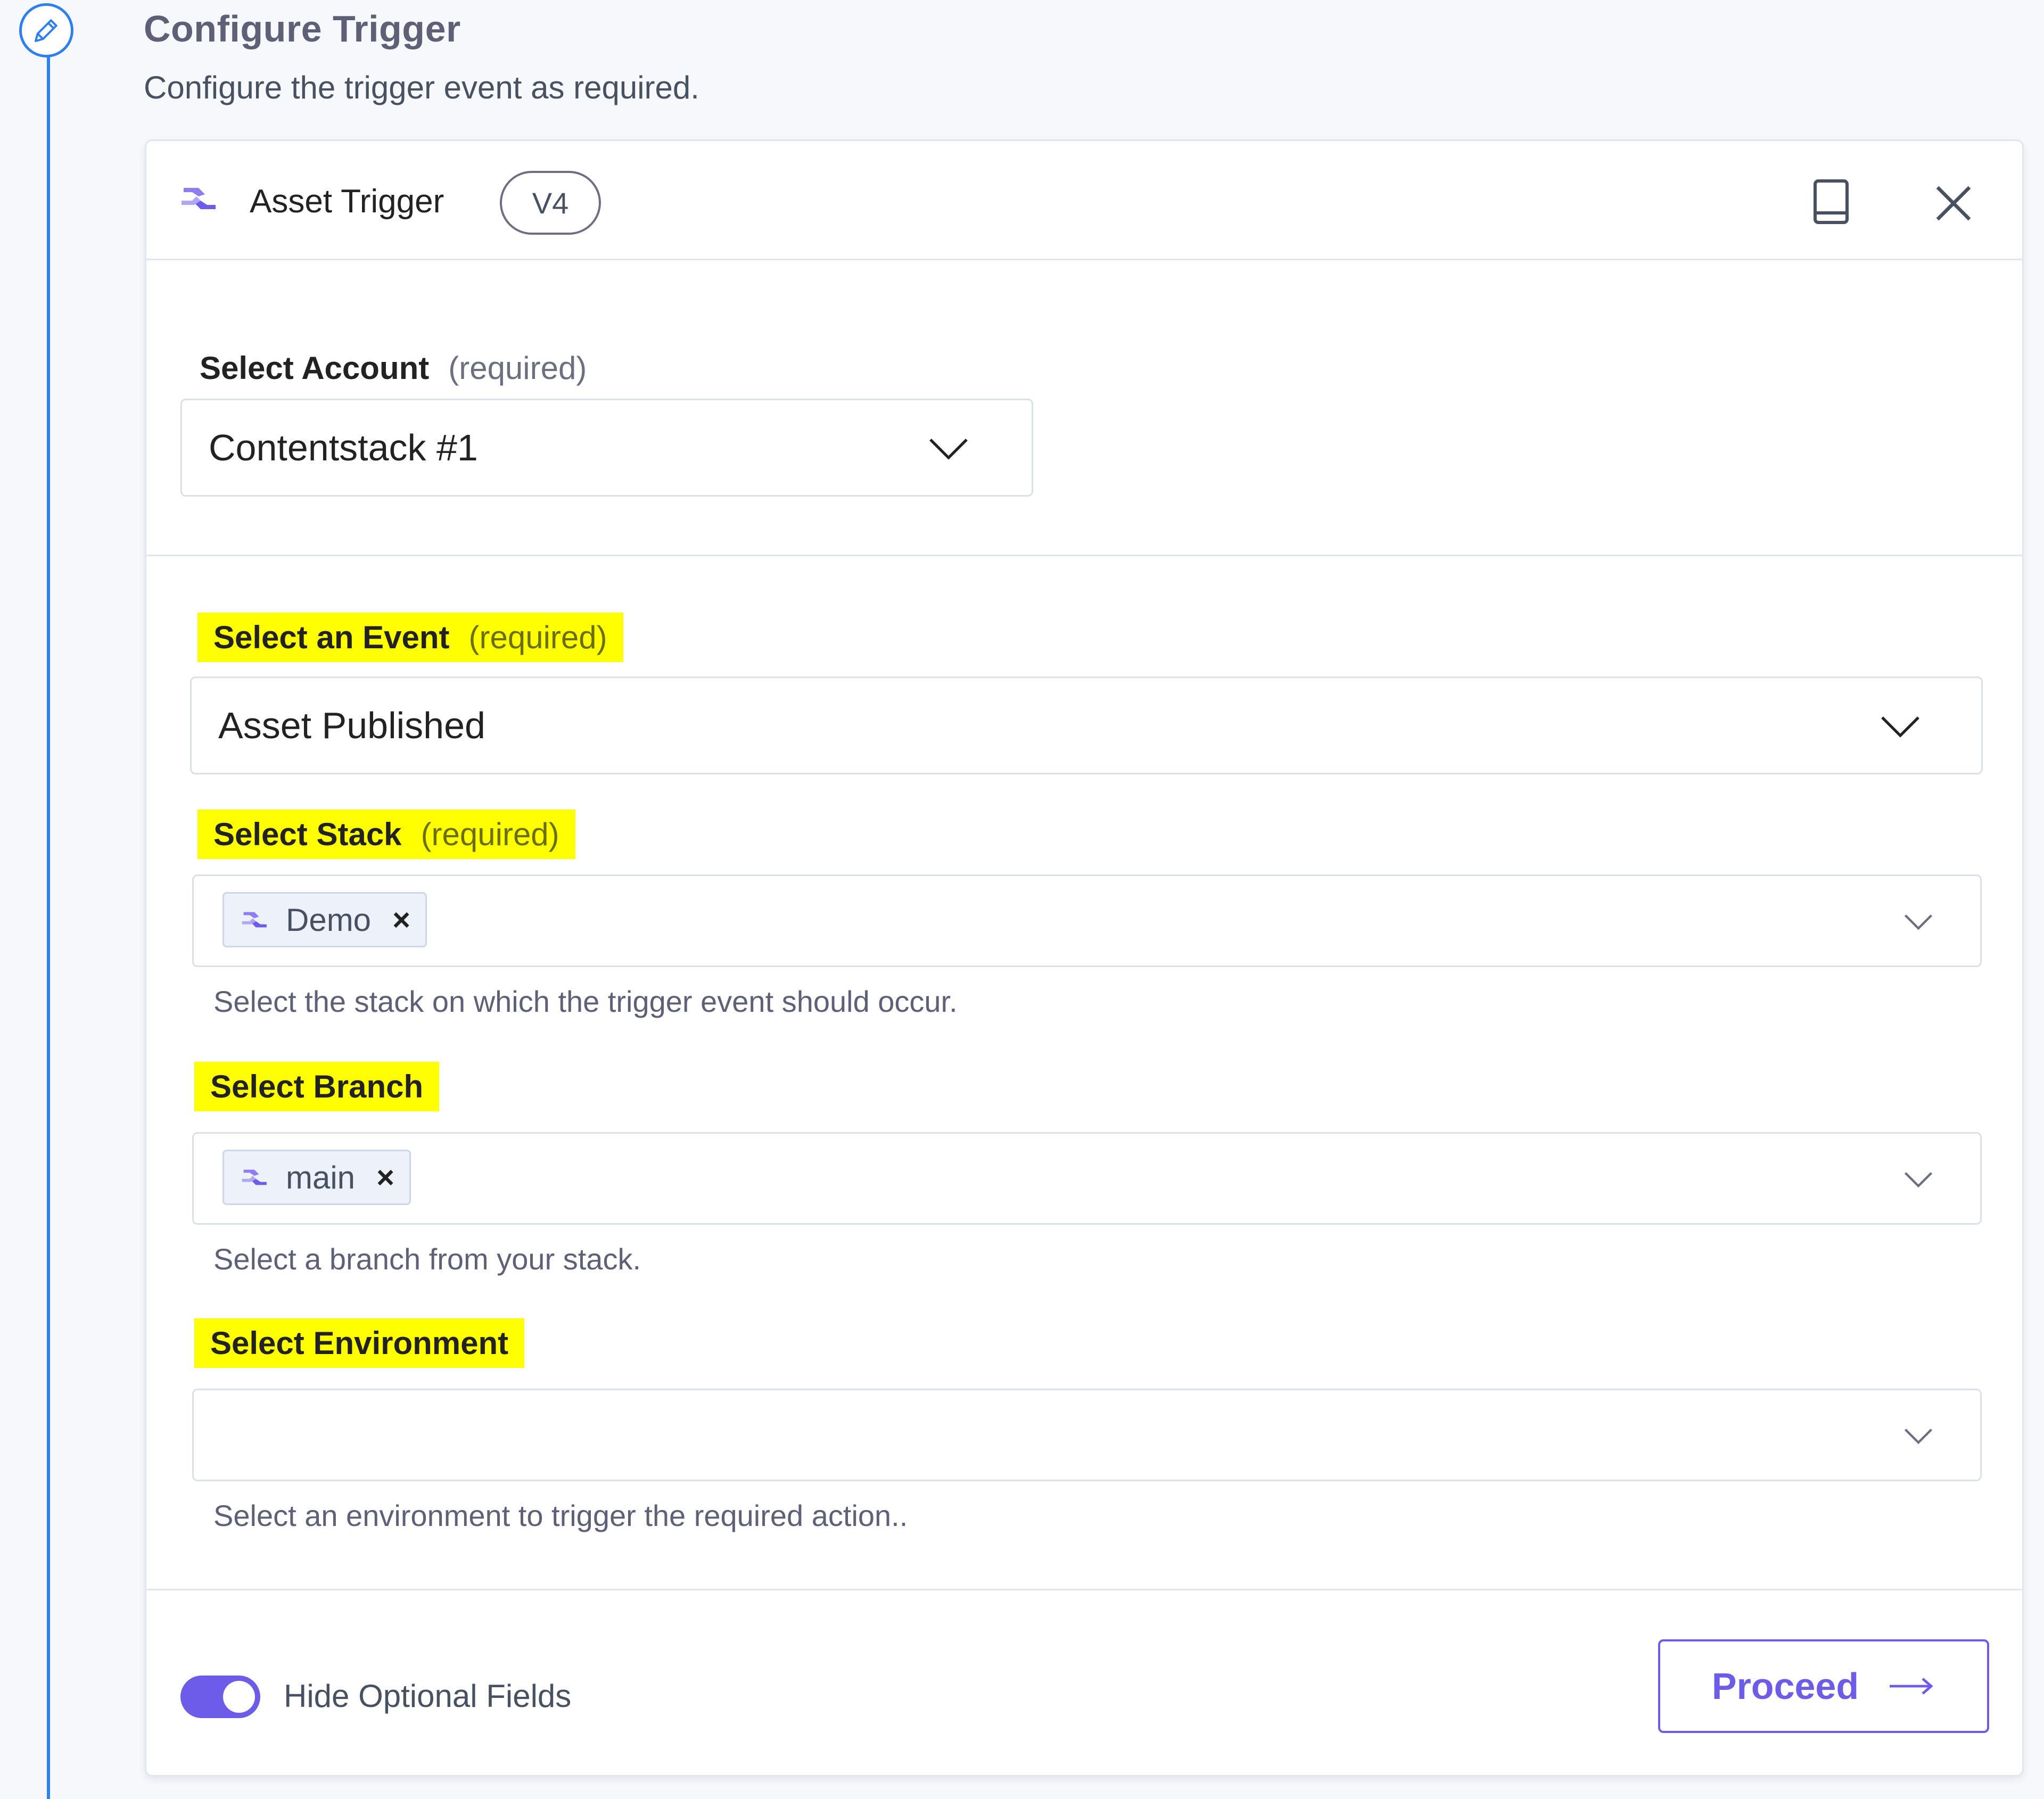  Describe the element at coordinates (321, 1177) in the screenshot. I see `branch-chip-label: main` at that location.